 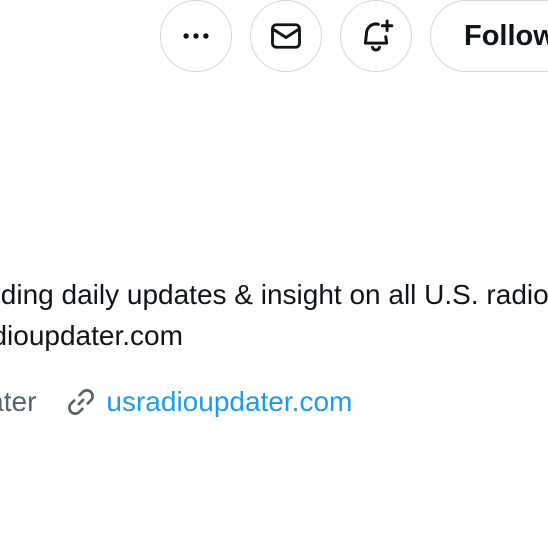 I want to click on follow-button: Follow, so click(x=489, y=36).